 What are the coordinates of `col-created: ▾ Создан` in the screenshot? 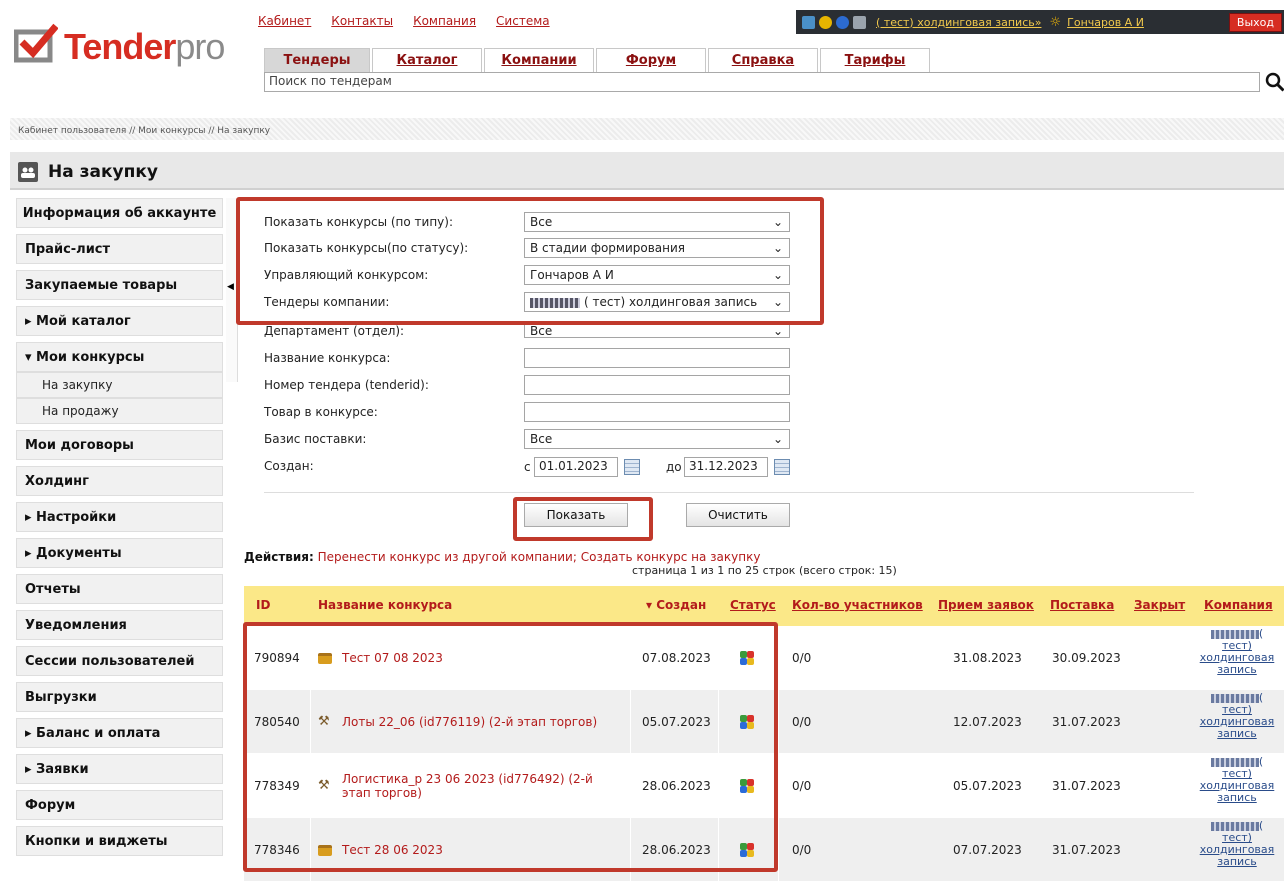 It's located at (676, 605).